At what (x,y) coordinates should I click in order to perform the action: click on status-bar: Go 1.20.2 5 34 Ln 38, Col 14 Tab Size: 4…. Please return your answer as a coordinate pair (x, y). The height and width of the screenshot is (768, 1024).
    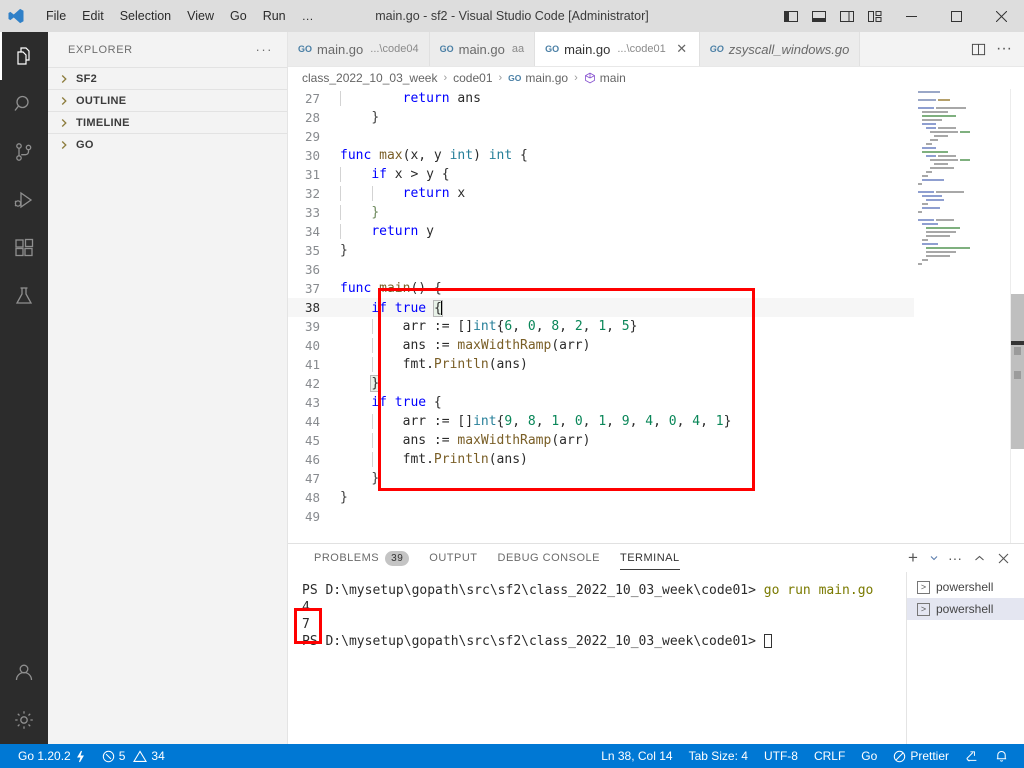
    Looking at the image, I should click on (512, 756).